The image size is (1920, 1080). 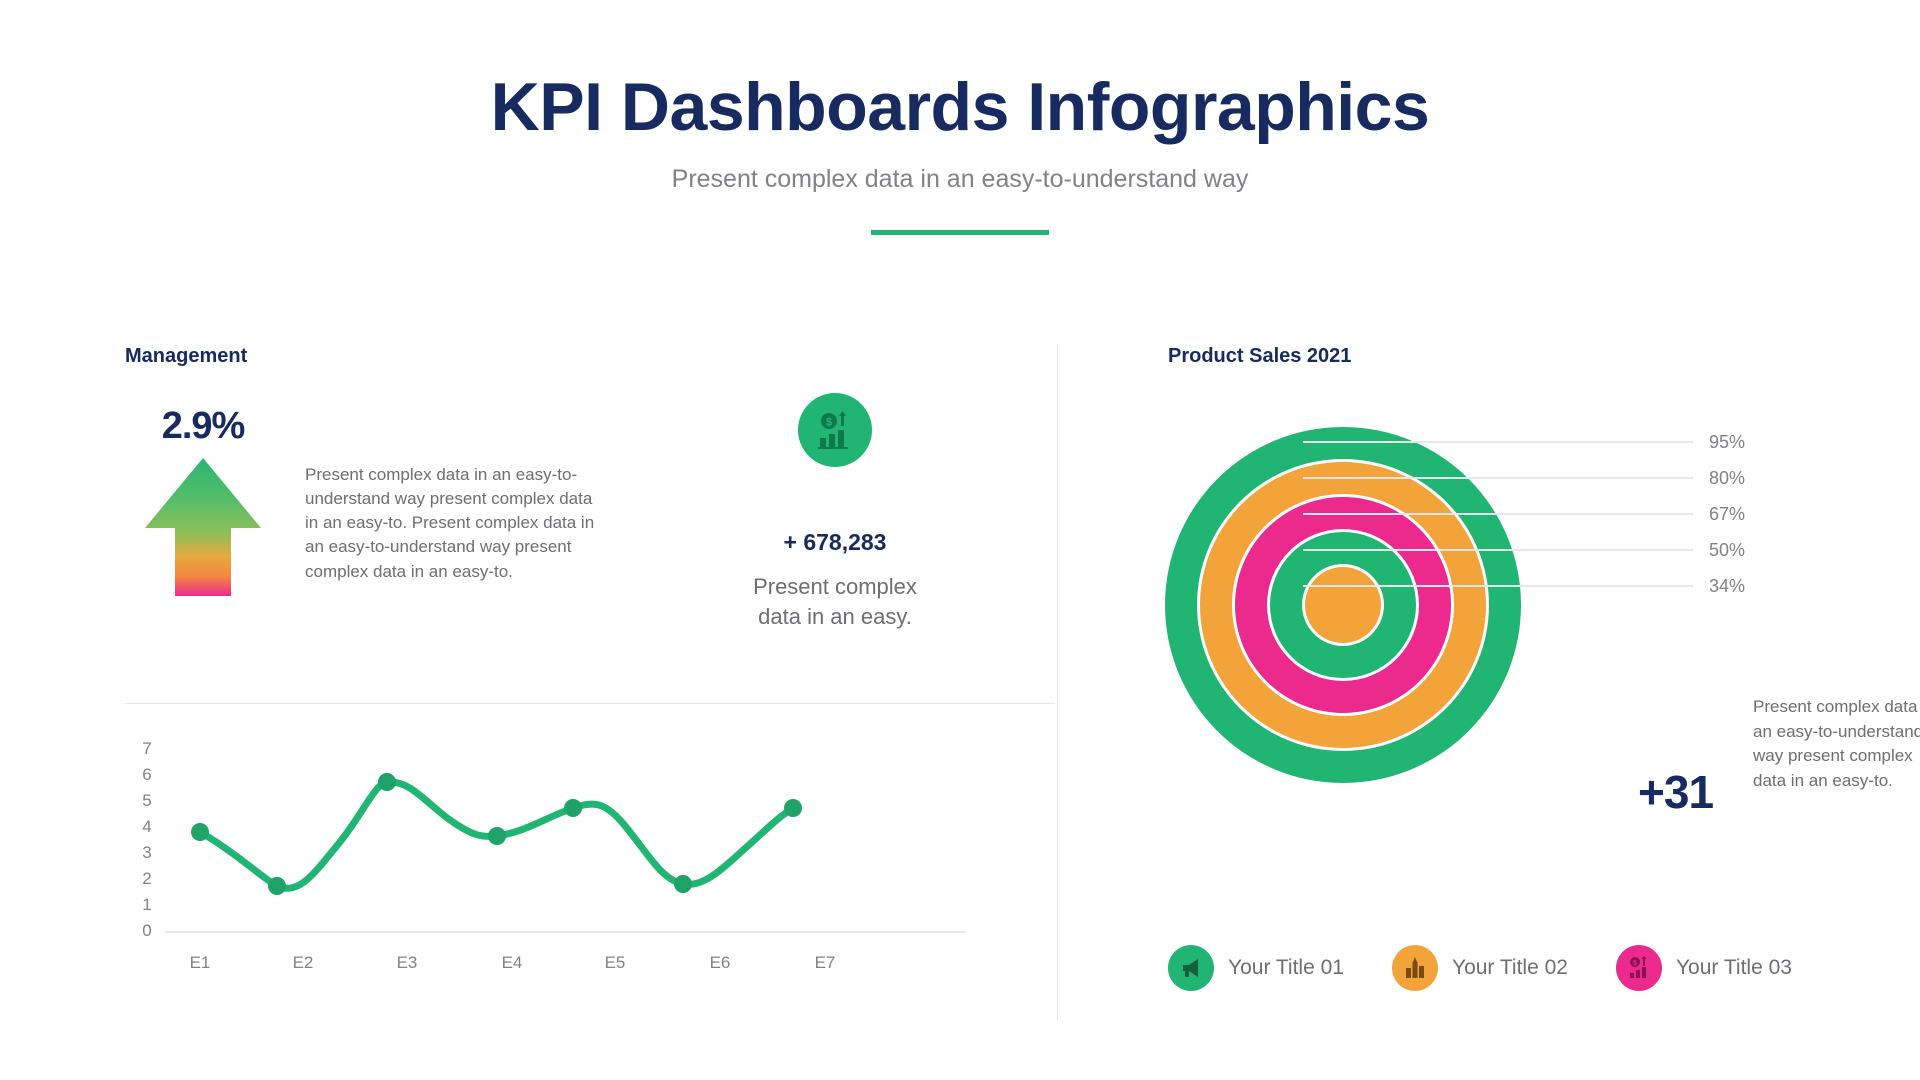 I want to click on y-tick-2: 2, so click(x=146, y=878).